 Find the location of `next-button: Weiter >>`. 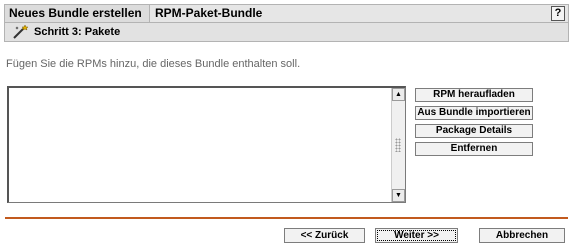

next-button: Weiter >> is located at coordinates (416, 235).